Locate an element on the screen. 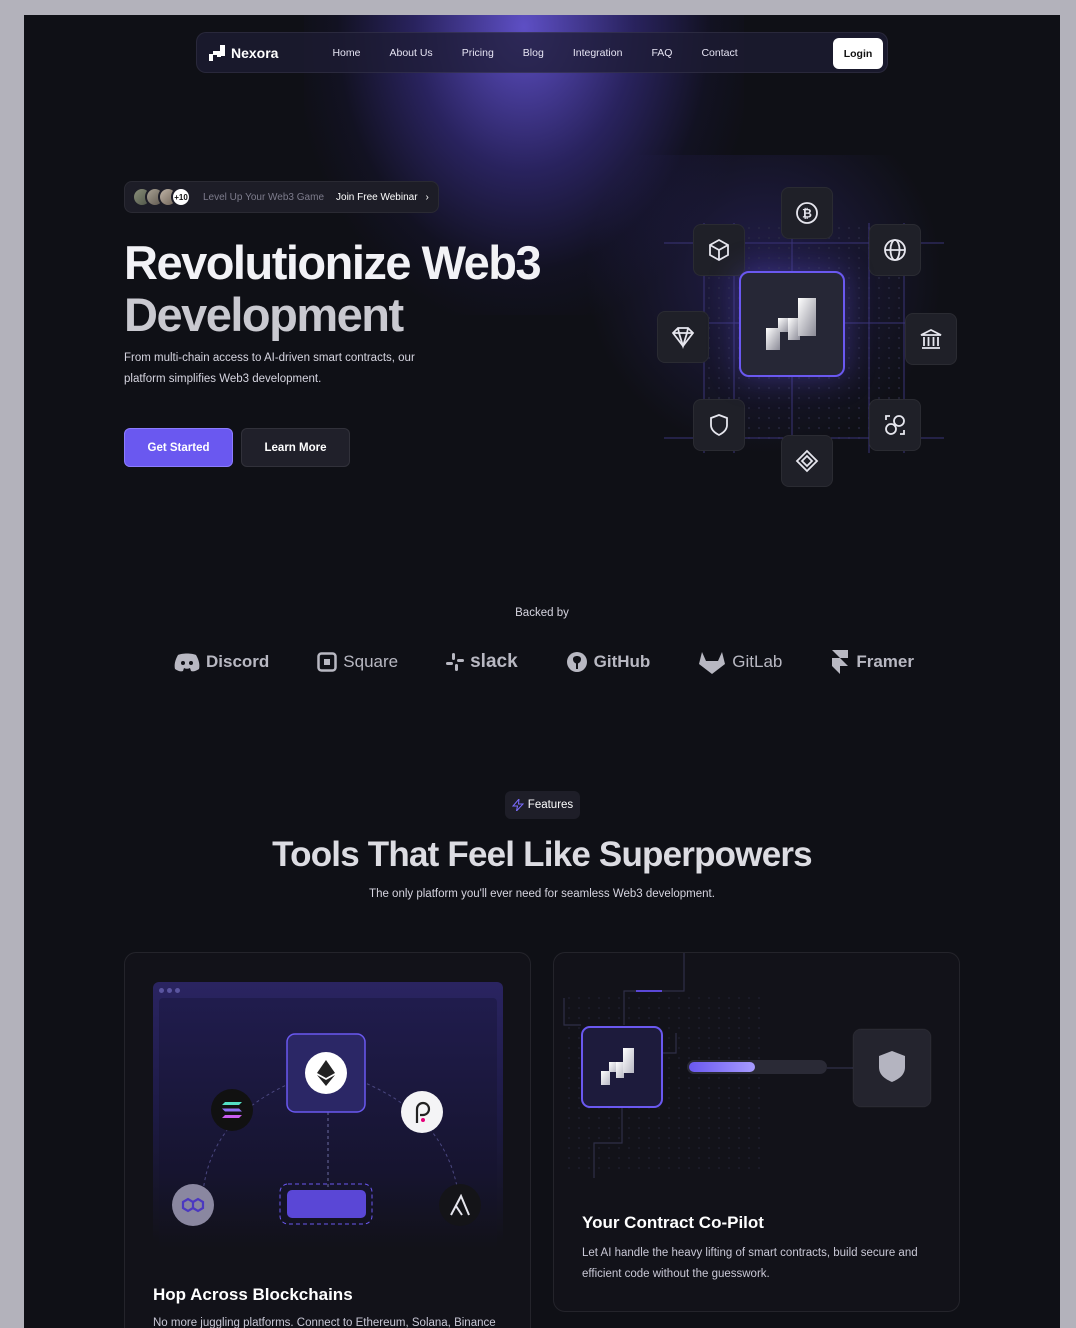  webinar-link: Join Free Webinar is located at coordinates (377, 197).